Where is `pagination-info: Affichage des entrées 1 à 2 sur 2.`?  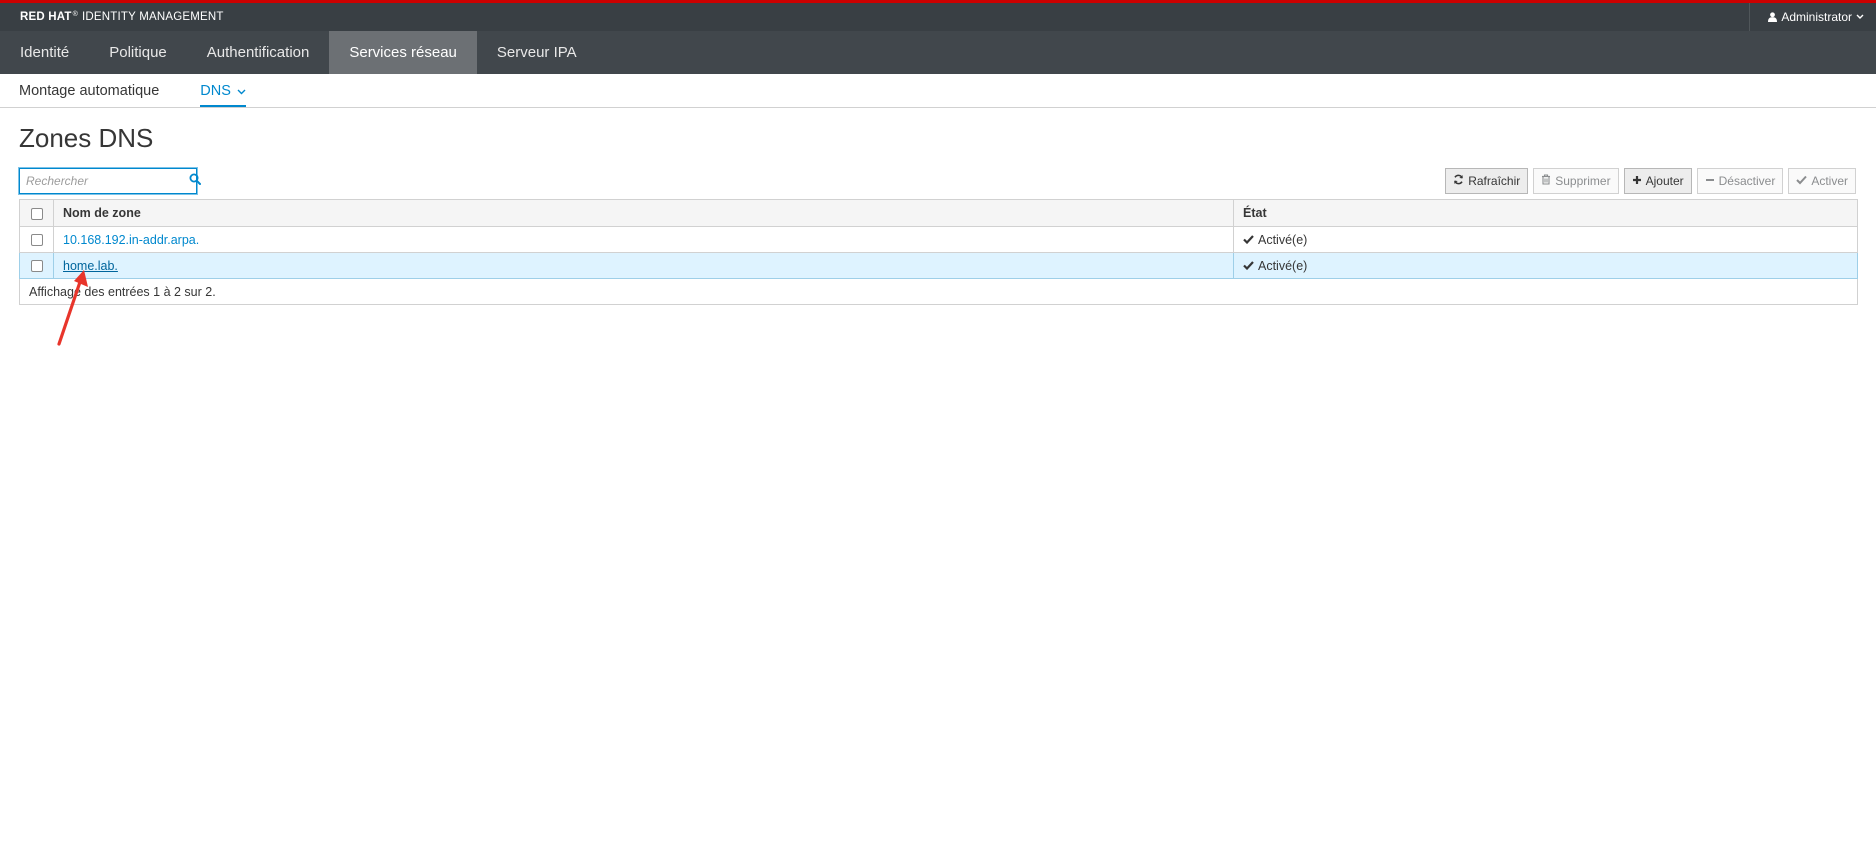
pagination-info: Affichage des entrées 1 à 2 sur 2. is located at coordinates (938, 291).